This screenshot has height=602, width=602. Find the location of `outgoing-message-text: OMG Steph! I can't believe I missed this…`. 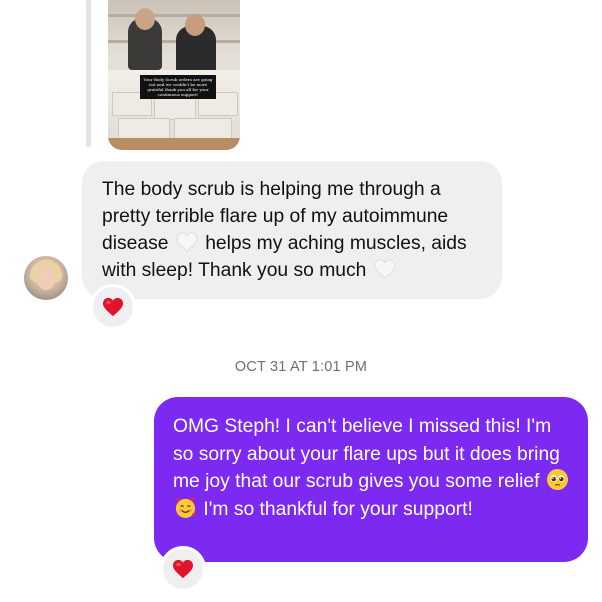

outgoing-message-text: OMG Steph! I can't believe I missed this… is located at coordinates (372, 468).